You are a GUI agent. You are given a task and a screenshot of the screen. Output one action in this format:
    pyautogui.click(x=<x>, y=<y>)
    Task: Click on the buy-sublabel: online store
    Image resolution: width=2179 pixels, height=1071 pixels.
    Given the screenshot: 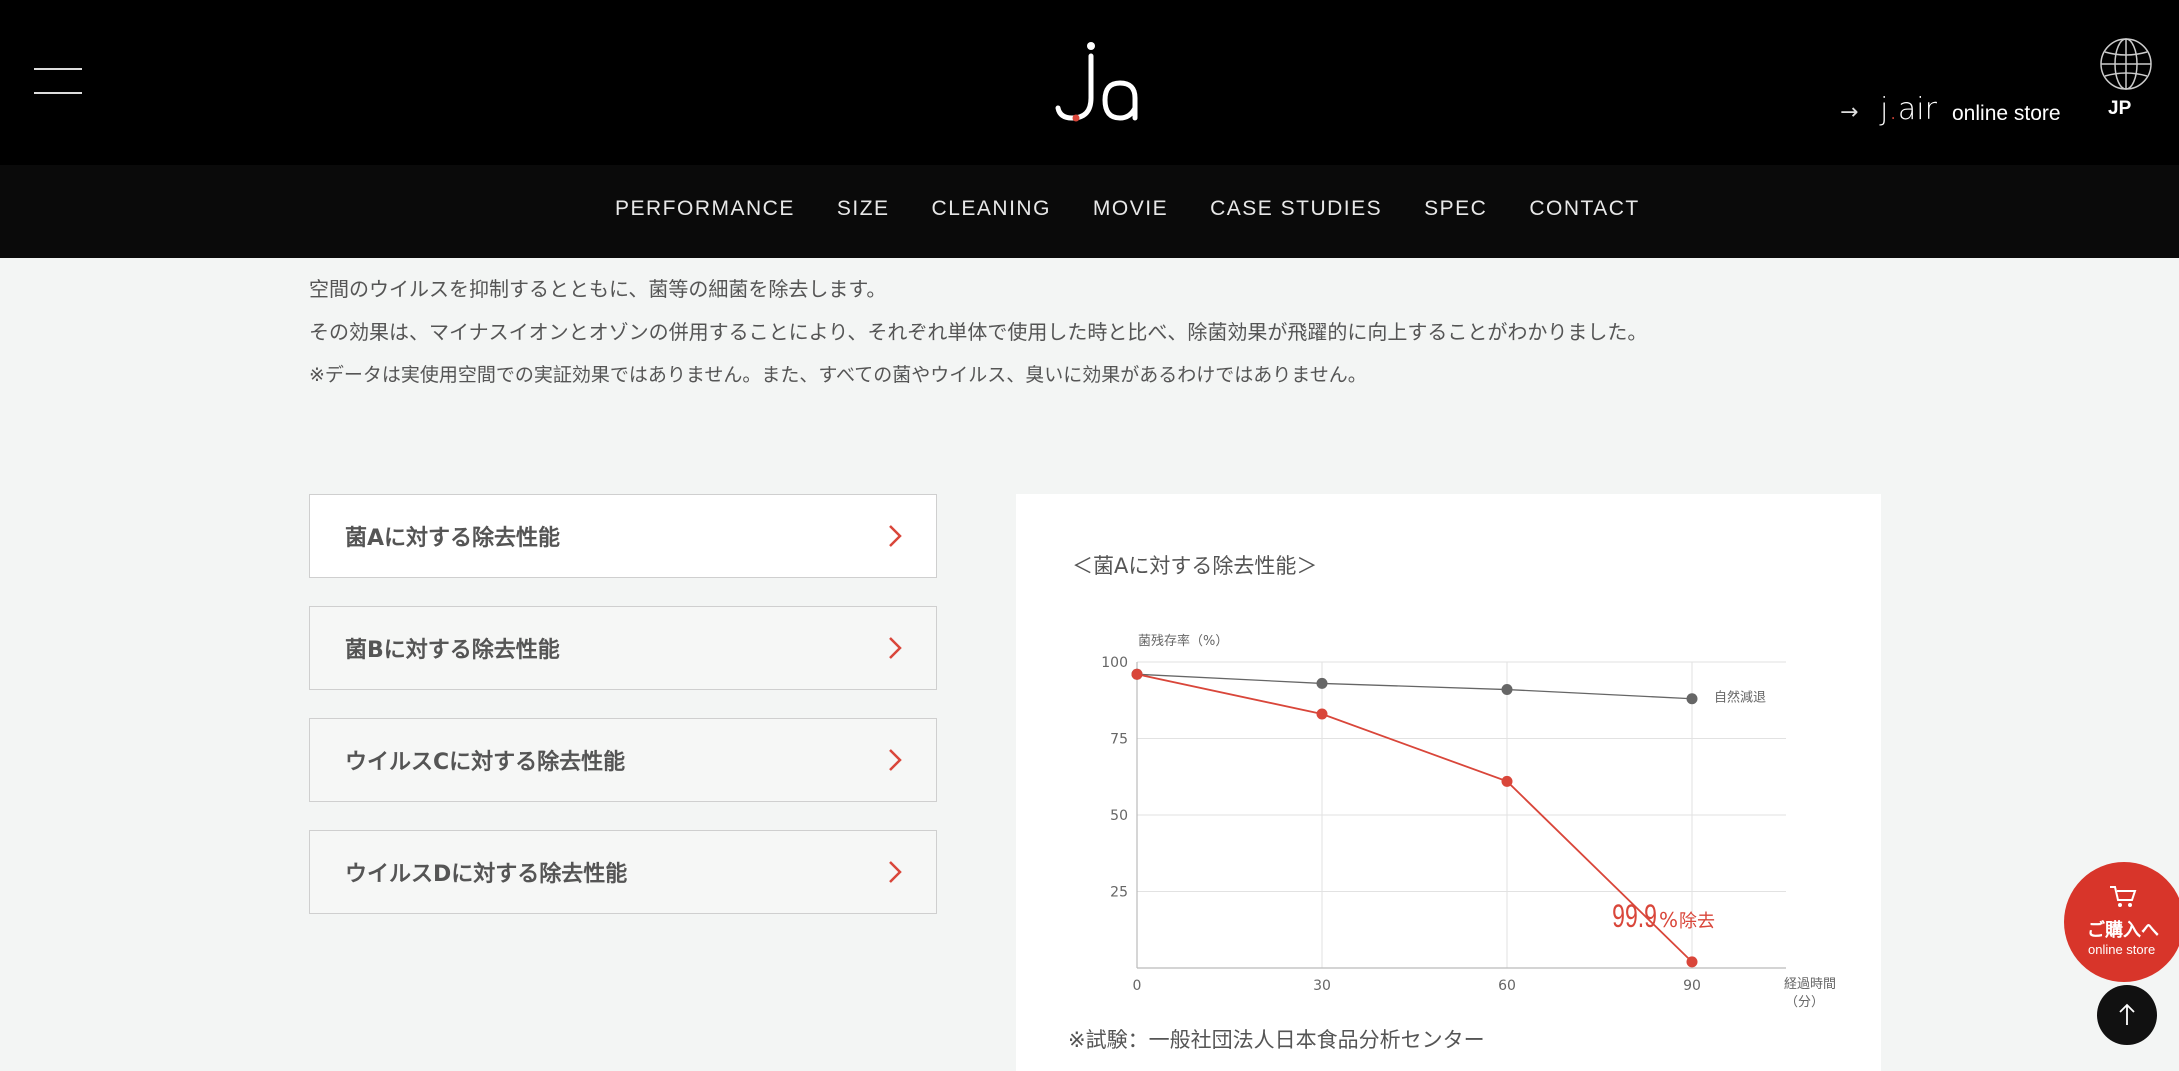 What is the action you would take?
    pyautogui.click(x=2122, y=949)
    